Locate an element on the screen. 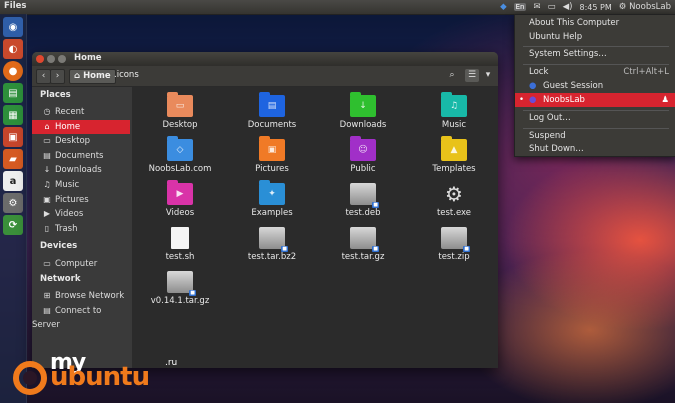 The image size is (675, 403). package-emblem-icon: ■ is located at coordinates (192, 293).